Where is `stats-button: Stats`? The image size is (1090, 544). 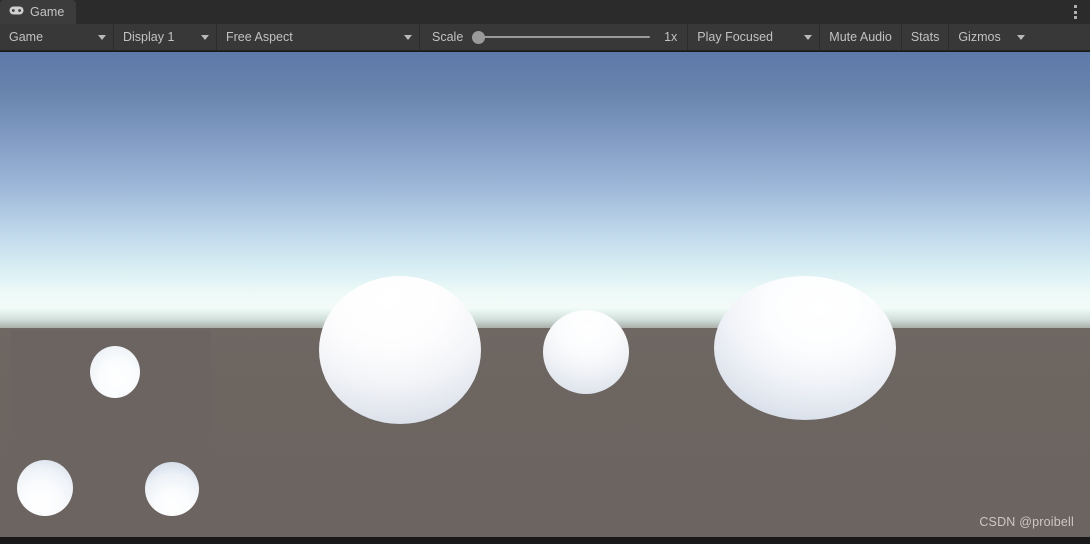
stats-button: Stats is located at coordinates (926, 37).